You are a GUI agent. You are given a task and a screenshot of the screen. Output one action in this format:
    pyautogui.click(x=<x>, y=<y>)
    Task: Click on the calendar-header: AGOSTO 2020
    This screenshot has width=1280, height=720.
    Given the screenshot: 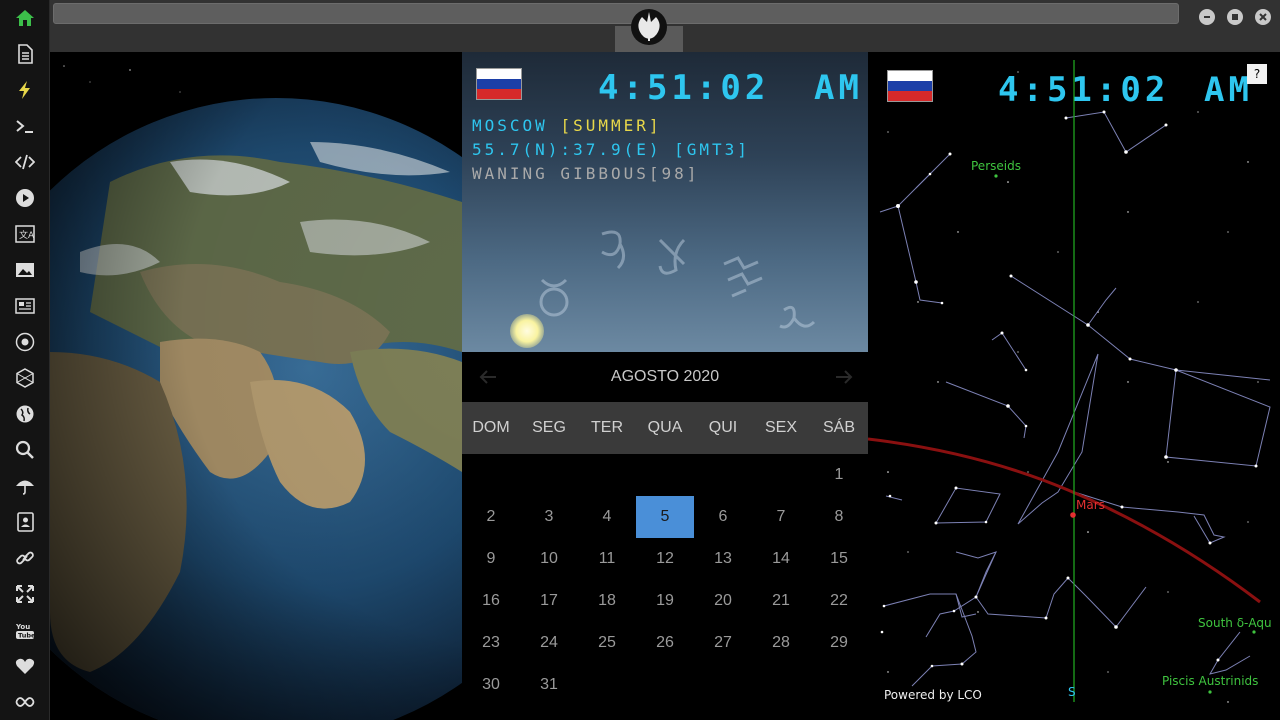 What is the action you would take?
    pyautogui.click(x=665, y=377)
    